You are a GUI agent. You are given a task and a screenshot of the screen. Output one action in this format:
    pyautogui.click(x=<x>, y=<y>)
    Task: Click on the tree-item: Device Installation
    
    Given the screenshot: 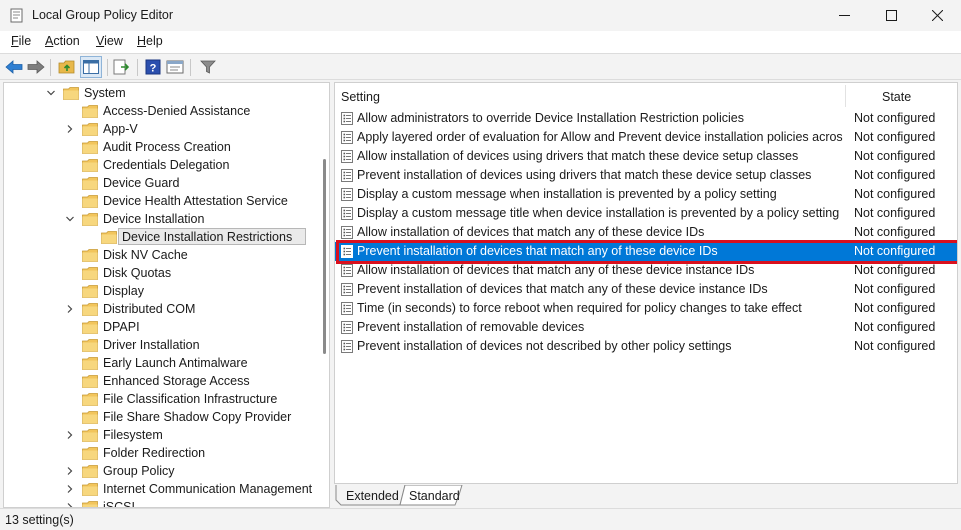 What is the action you would take?
    pyautogui.click(x=161, y=219)
    